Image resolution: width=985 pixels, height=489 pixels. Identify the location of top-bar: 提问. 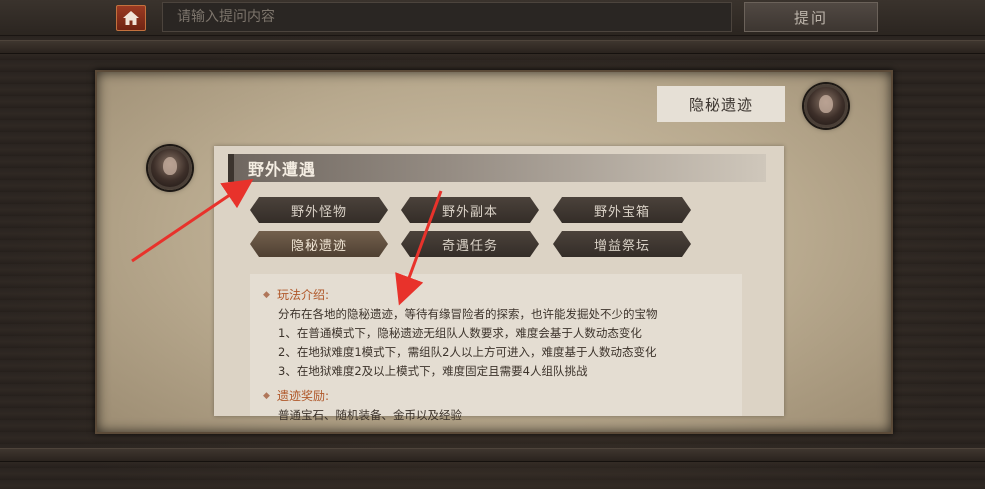
(492, 18).